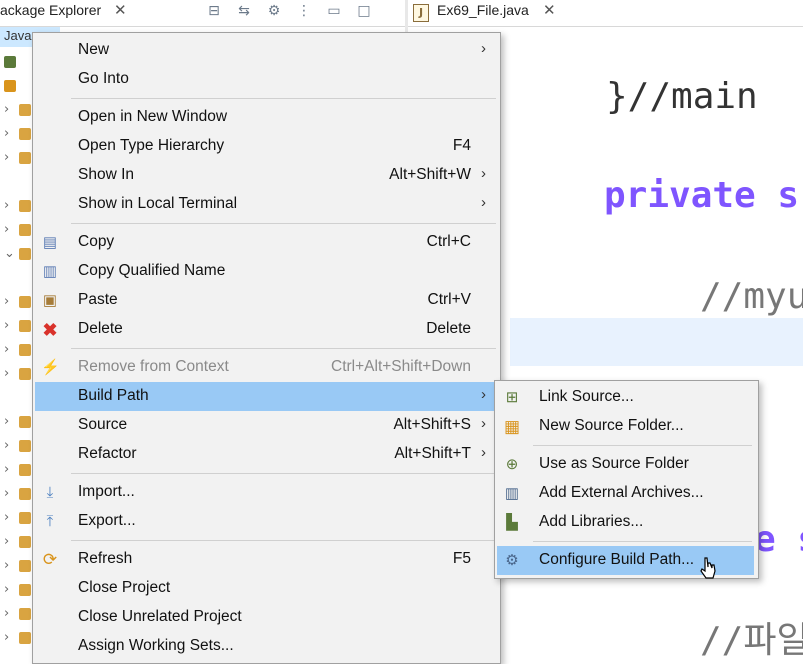  What do you see at coordinates (50, 492) in the screenshot?
I see `import-icon: ⤓` at bounding box center [50, 492].